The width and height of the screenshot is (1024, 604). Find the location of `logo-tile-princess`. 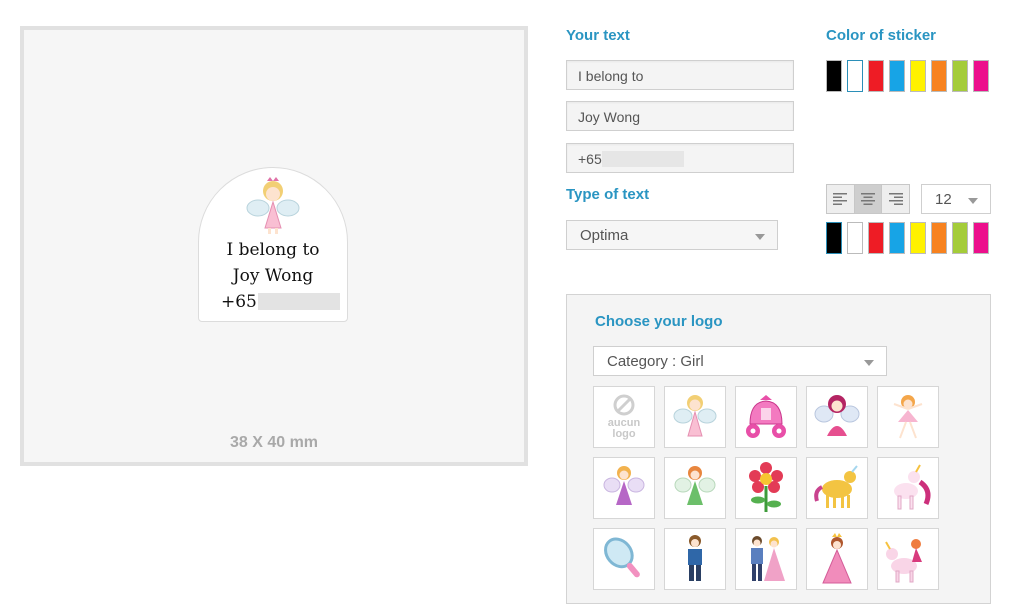

logo-tile-princess is located at coordinates (837, 559).